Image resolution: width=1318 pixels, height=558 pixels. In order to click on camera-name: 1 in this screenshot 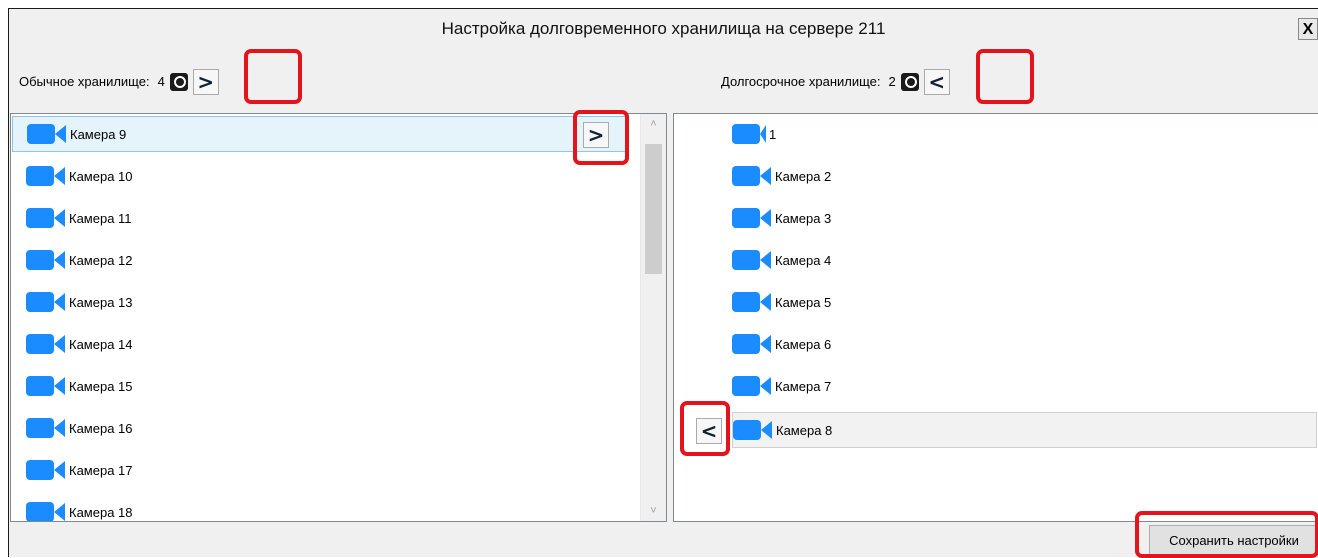, I will do `click(773, 134)`.